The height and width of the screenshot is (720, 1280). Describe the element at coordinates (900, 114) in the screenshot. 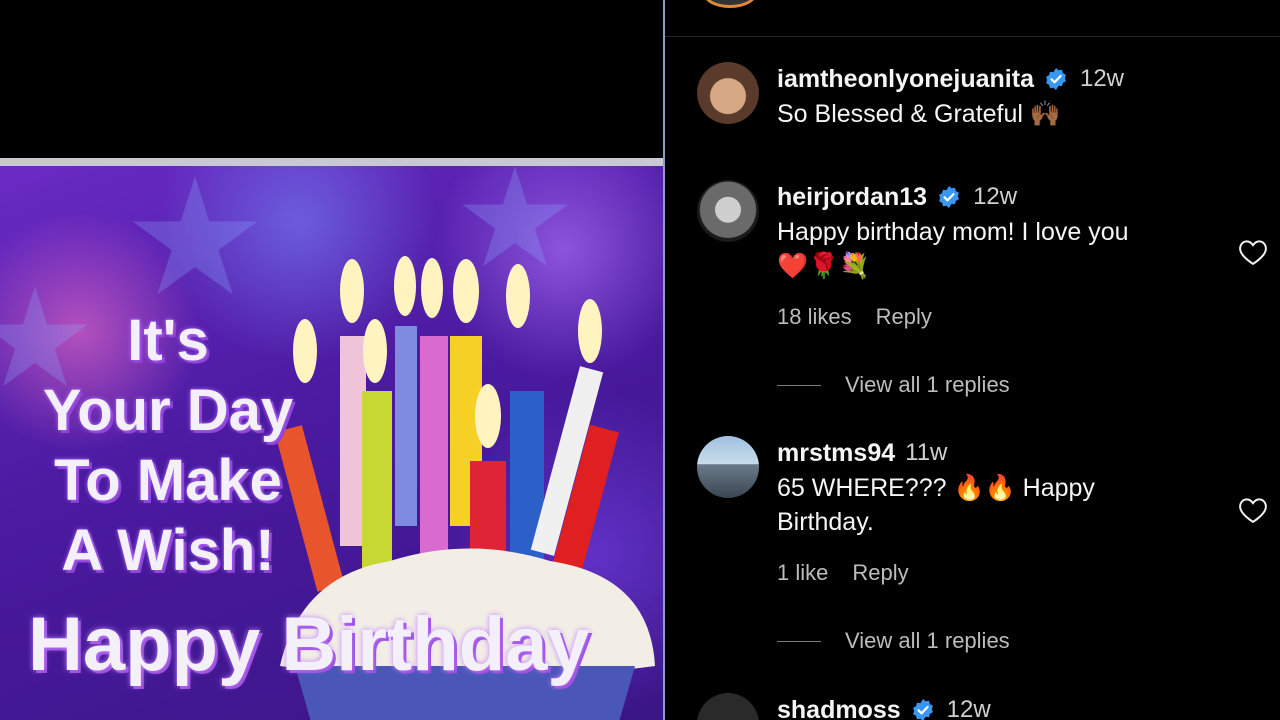

I see `comment-text-body: So Blessed & Grateful` at that location.